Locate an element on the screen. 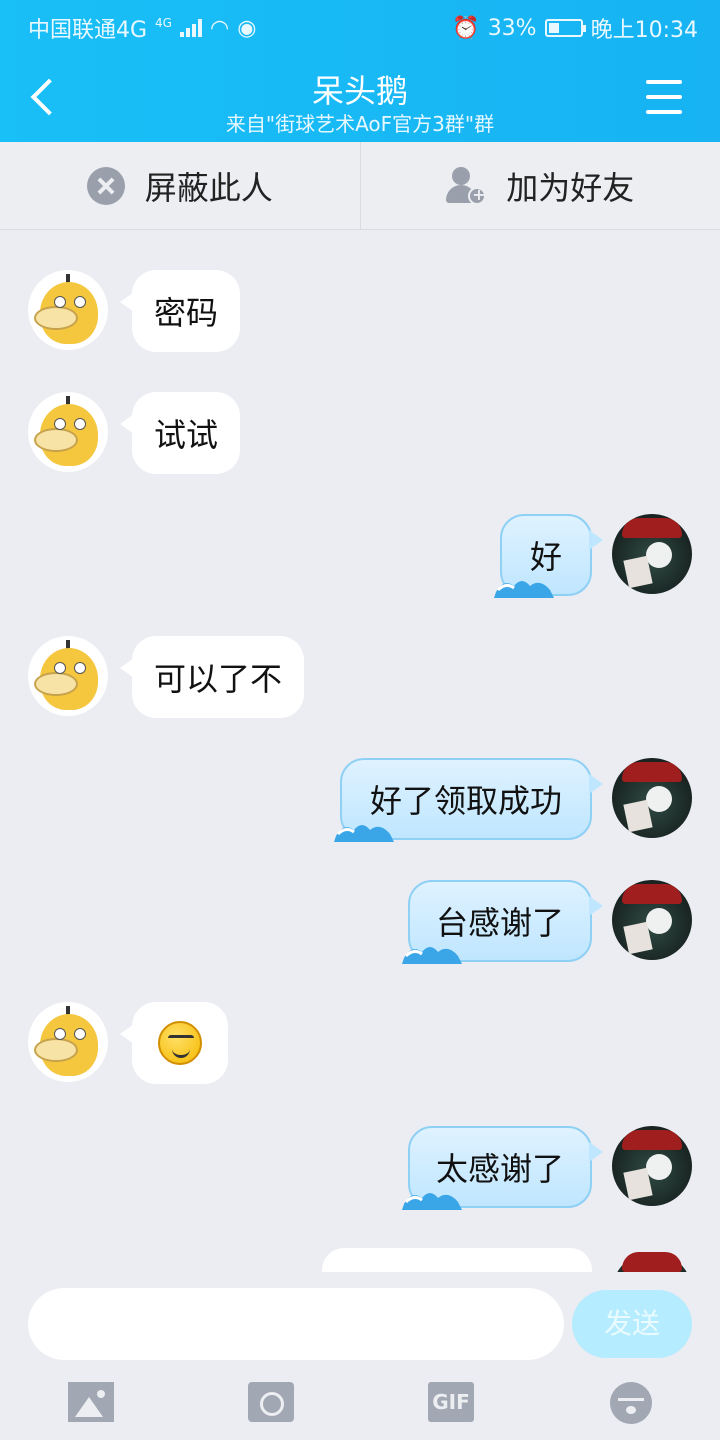 The height and width of the screenshot is (1440, 720). block-icon is located at coordinates (105, 185).